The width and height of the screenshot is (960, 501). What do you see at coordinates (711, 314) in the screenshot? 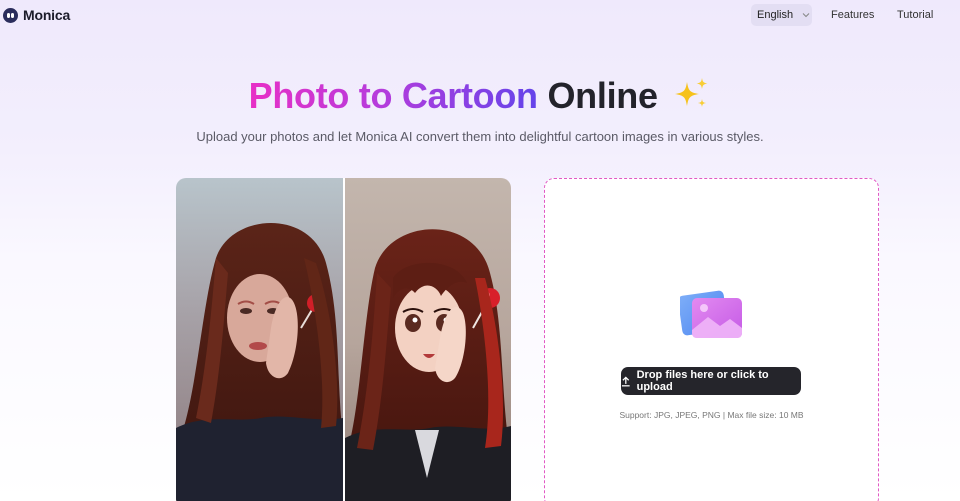
I see `image-gallery-icon` at bounding box center [711, 314].